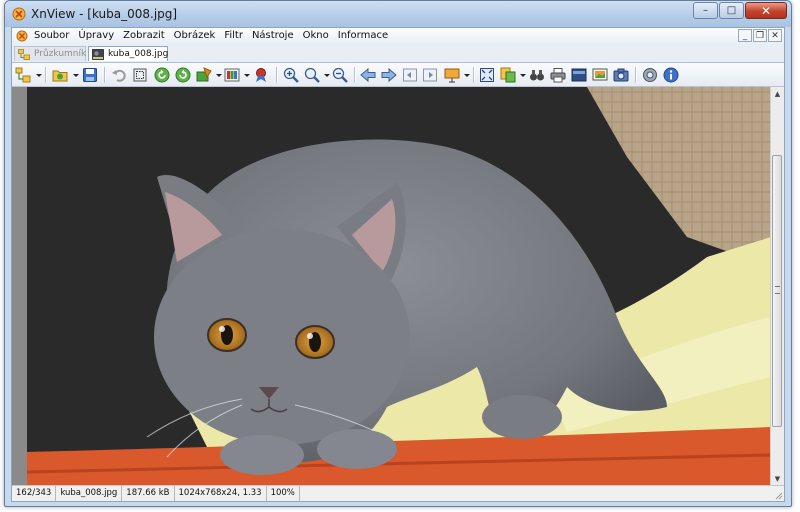 The height and width of the screenshot is (512, 800). Describe the element at coordinates (162, 75) in the screenshot. I see `rotate-left-icon` at that location.